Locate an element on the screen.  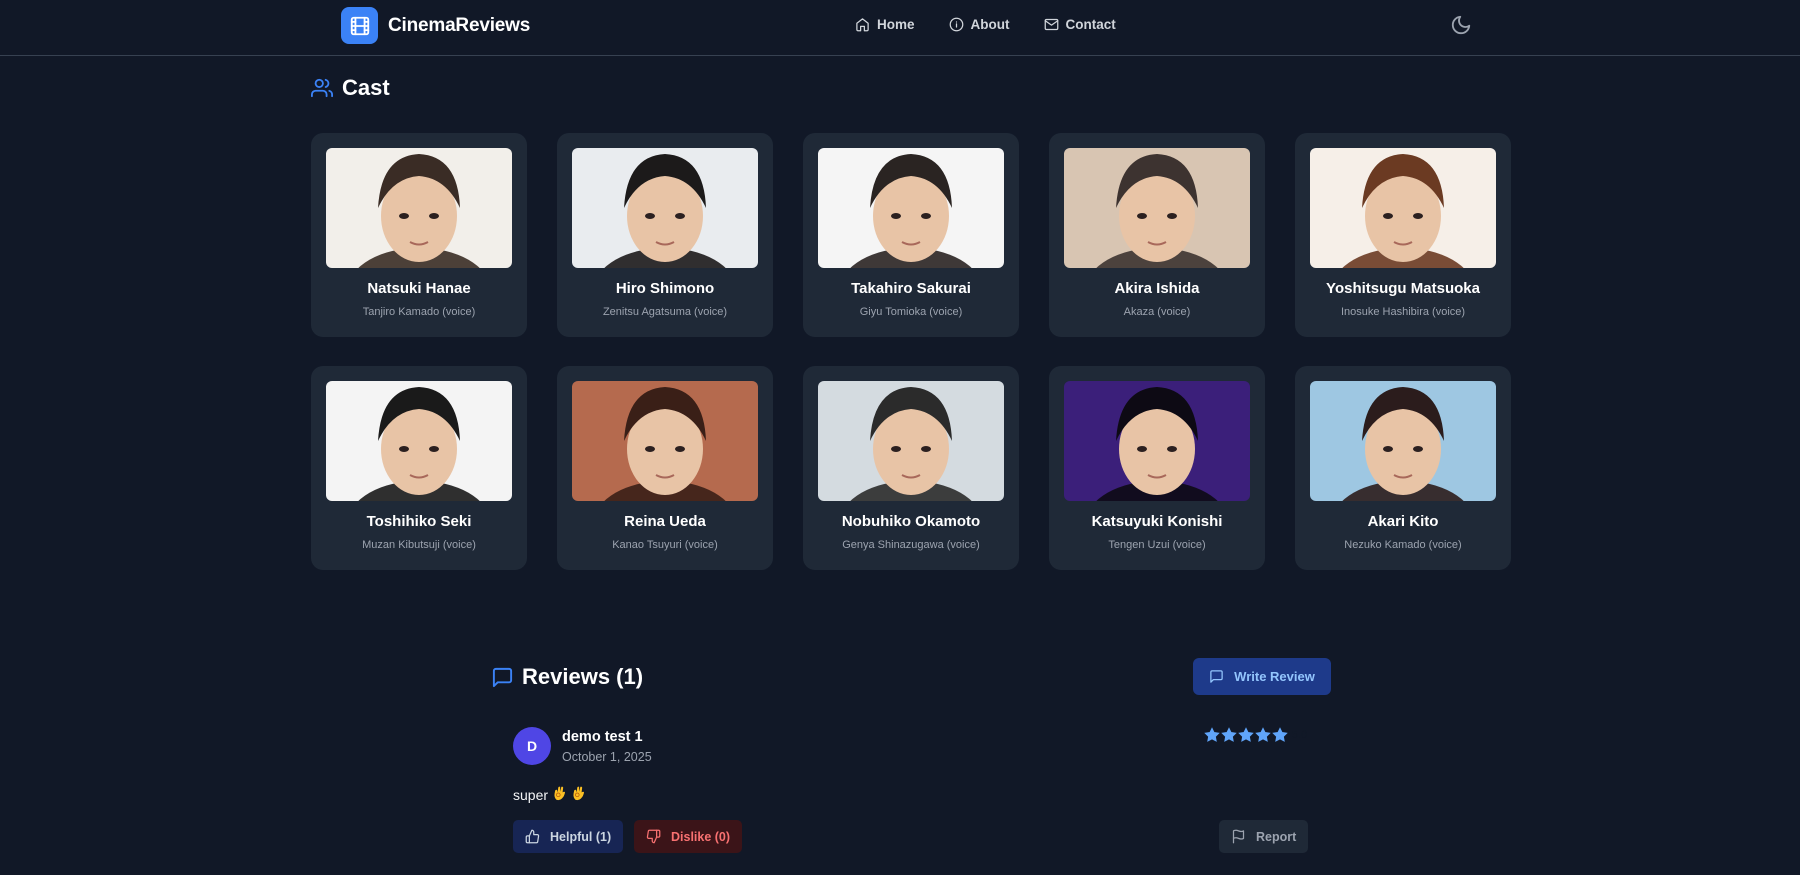
home-icon is located at coordinates (862, 25).